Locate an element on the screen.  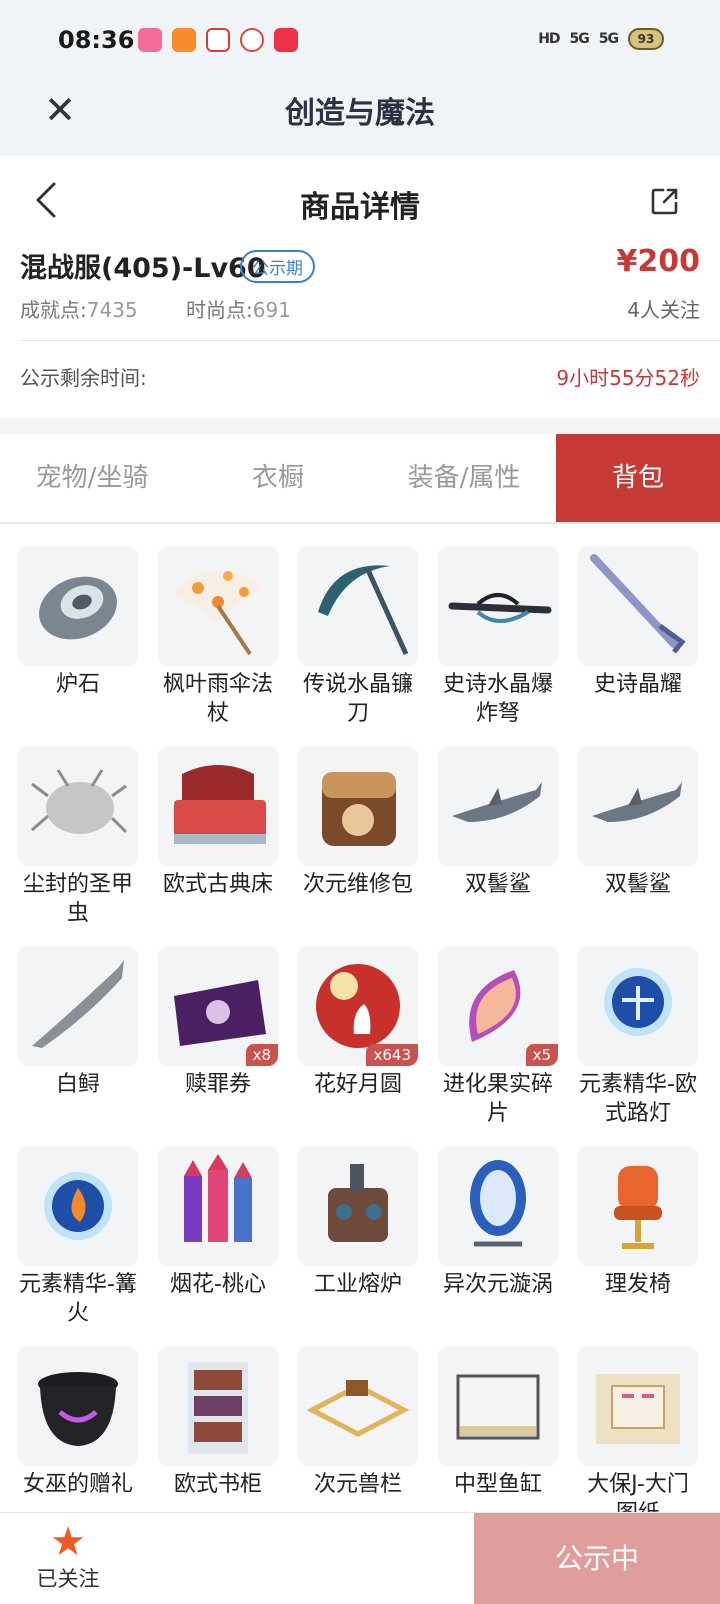
item-card: 烟花-桃心 is located at coordinates (218, 1246).